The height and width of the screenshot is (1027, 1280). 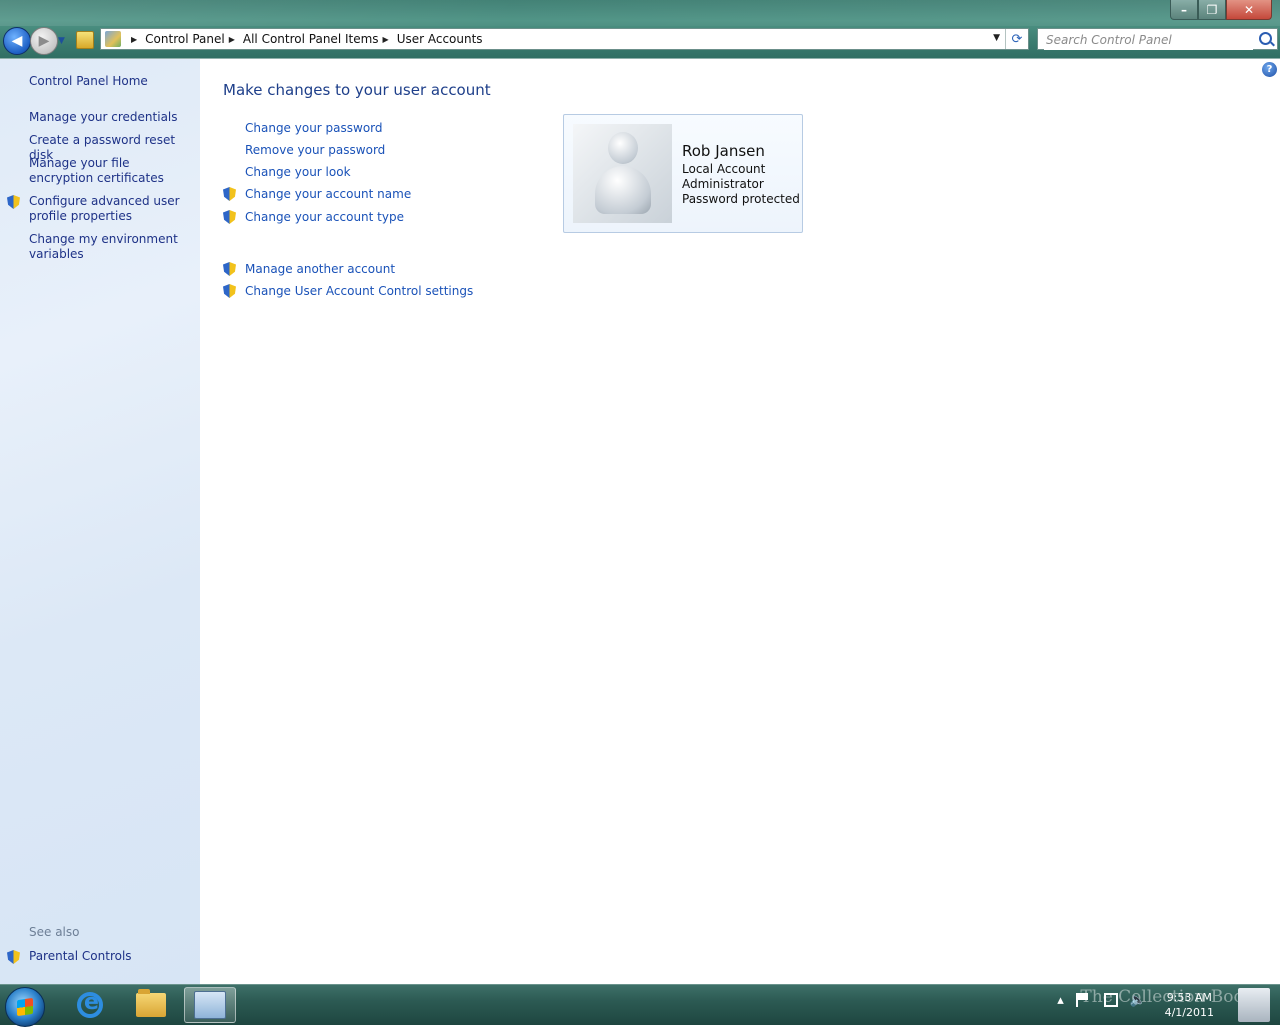 I want to click on change-account-type-link: Change your account type, so click(x=324, y=217).